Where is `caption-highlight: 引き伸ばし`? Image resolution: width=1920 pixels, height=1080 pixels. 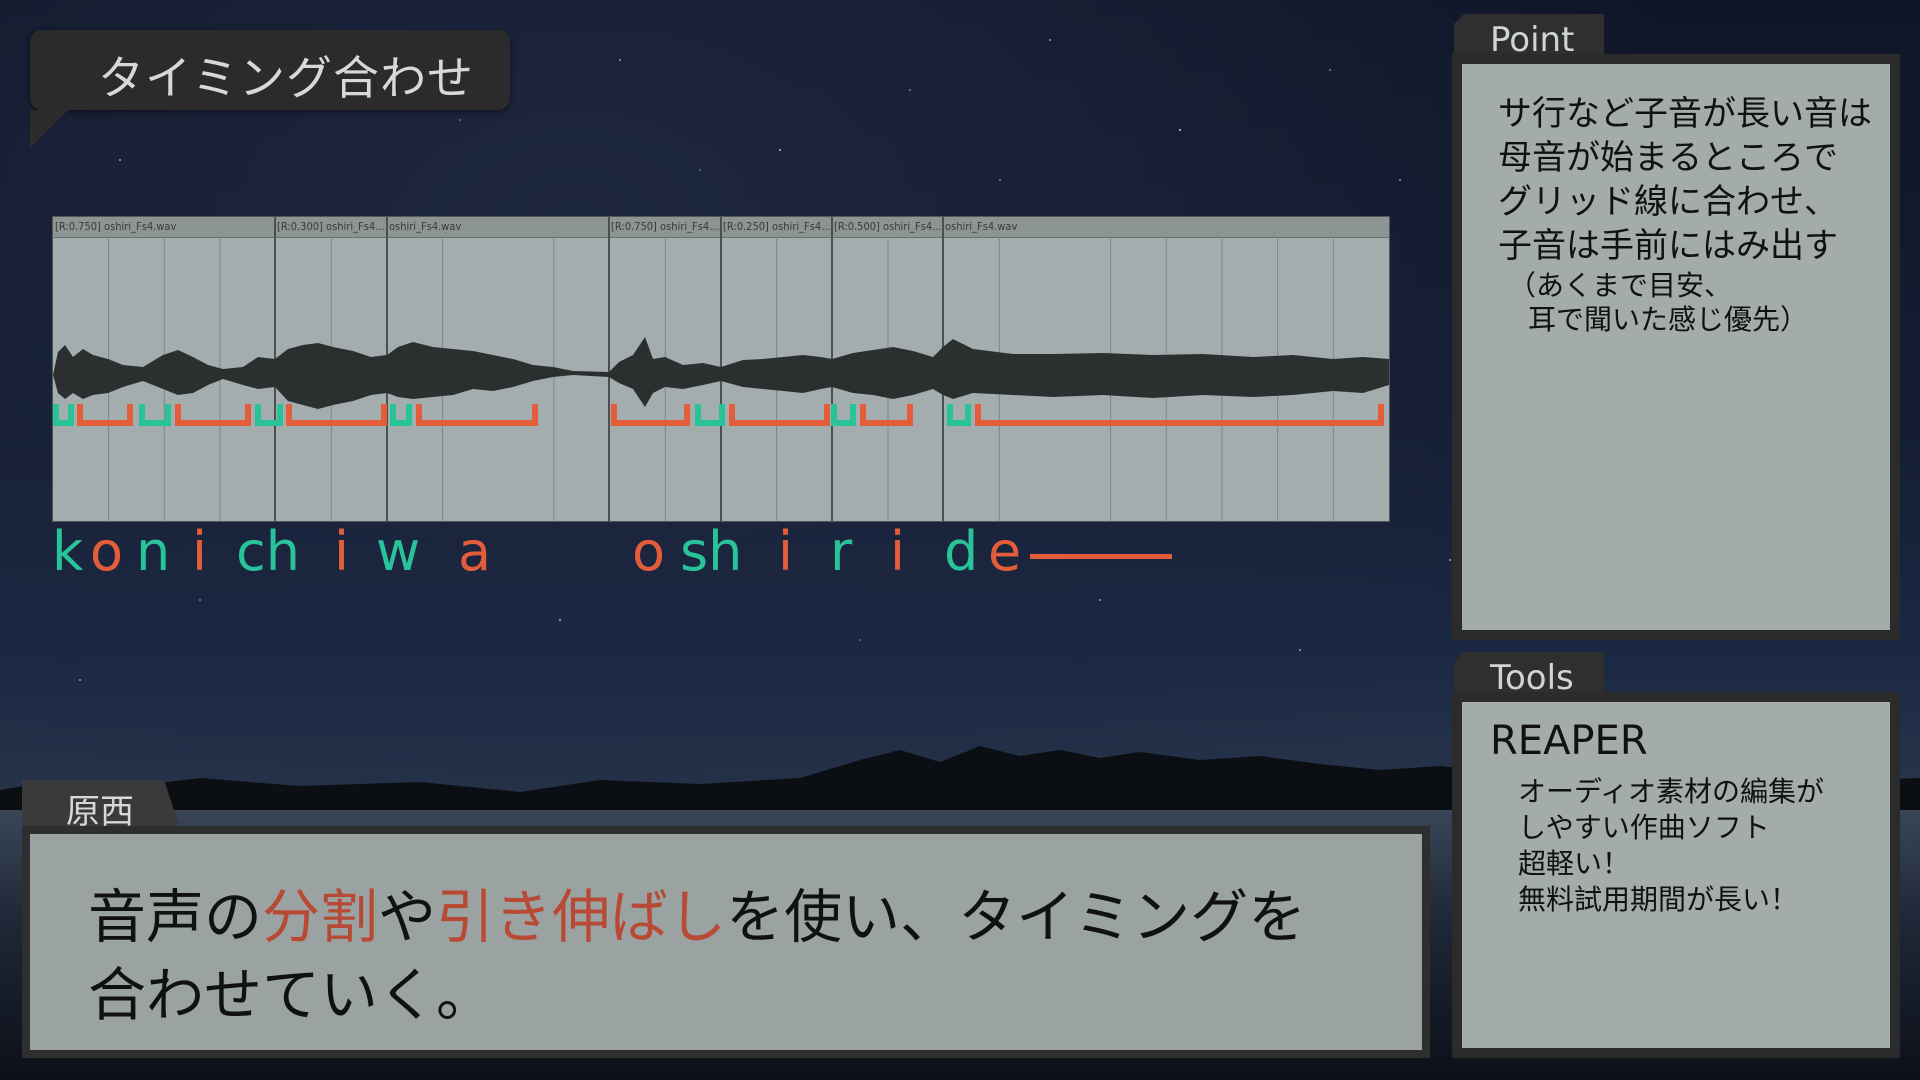 caption-highlight: 引き伸ばし is located at coordinates (581, 917).